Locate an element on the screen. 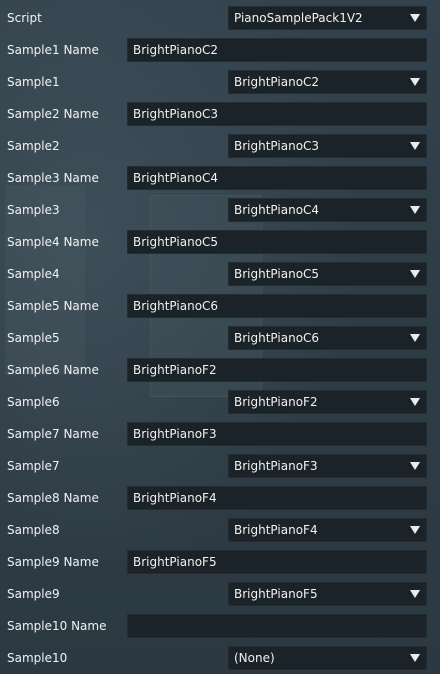 The height and width of the screenshot is (674, 440). sample-name-field: BrightPianoC6 is located at coordinates (277, 306).